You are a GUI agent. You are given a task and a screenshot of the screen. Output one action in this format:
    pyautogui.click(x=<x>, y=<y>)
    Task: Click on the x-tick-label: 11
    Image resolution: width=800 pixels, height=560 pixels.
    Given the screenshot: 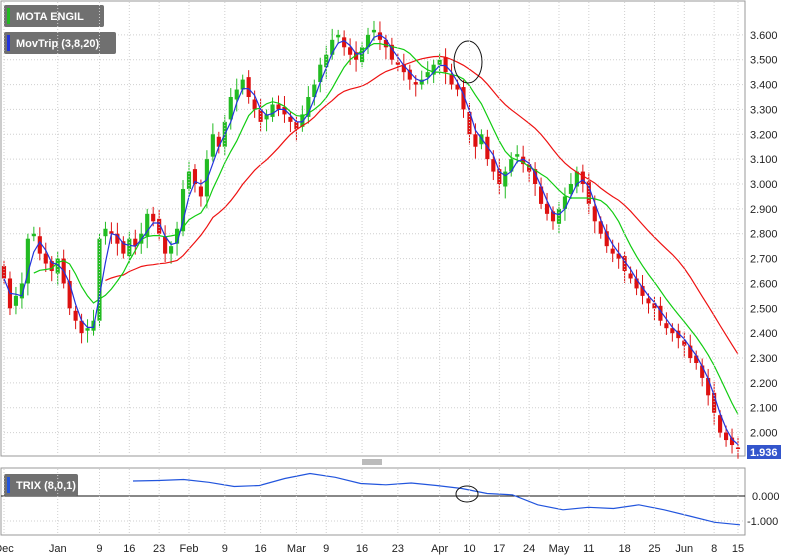 What is the action you would take?
    pyautogui.click(x=588, y=549)
    